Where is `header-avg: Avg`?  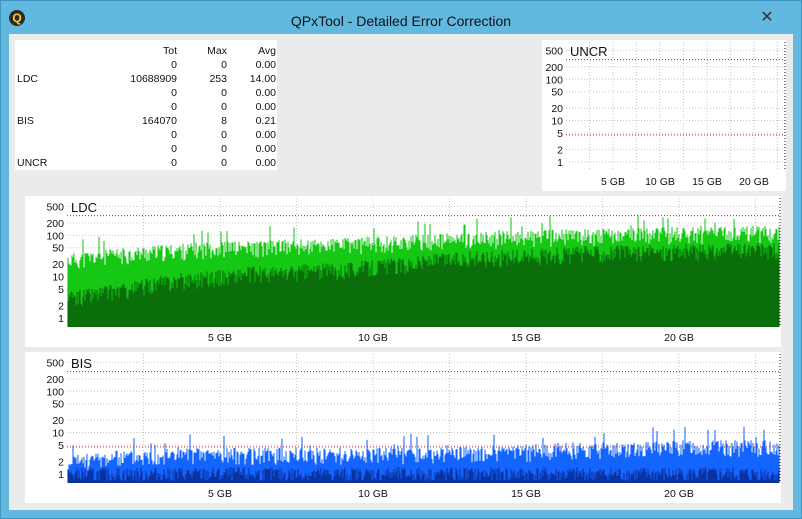 header-avg: Avg is located at coordinates (267, 51).